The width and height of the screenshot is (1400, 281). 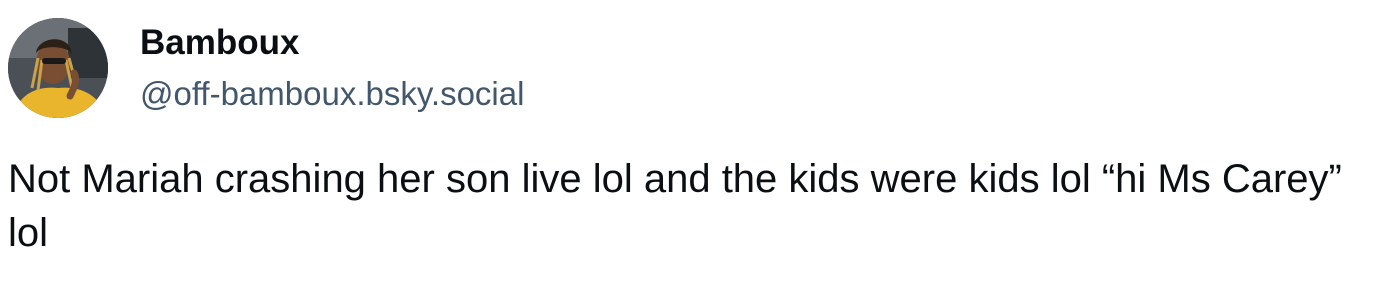 I want to click on author-handle: @off-bamboux.bsky.social, so click(x=332, y=94).